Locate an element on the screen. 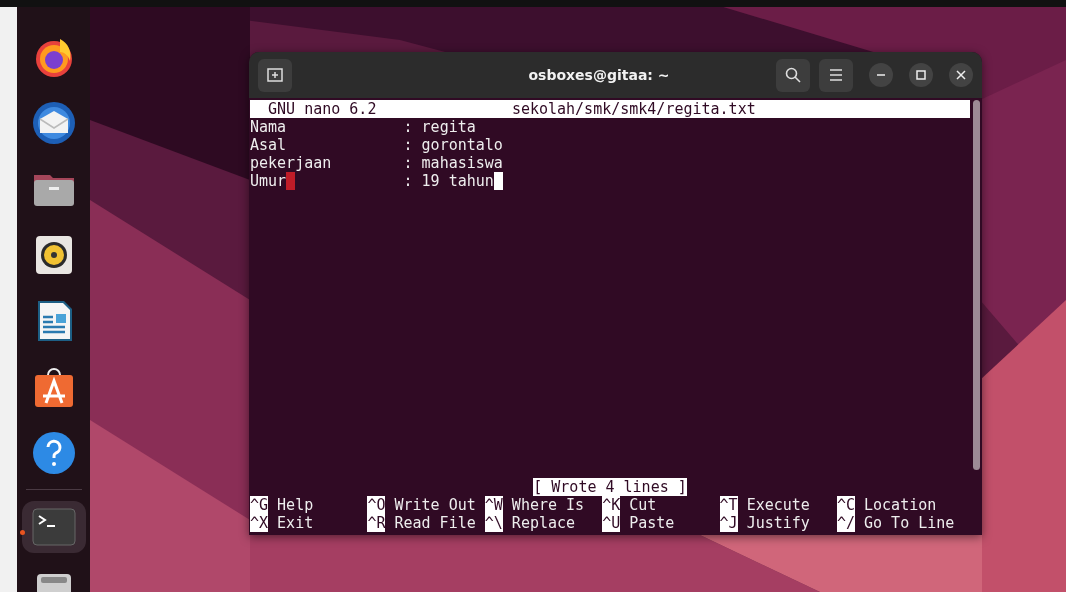 This screenshot has height=592, width=1066. close-icon is located at coordinates (961, 75).